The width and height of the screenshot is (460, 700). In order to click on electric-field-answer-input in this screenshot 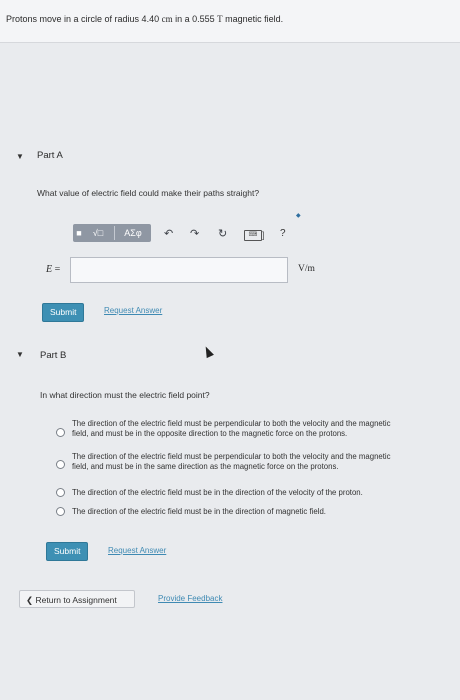, I will do `click(179, 270)`.